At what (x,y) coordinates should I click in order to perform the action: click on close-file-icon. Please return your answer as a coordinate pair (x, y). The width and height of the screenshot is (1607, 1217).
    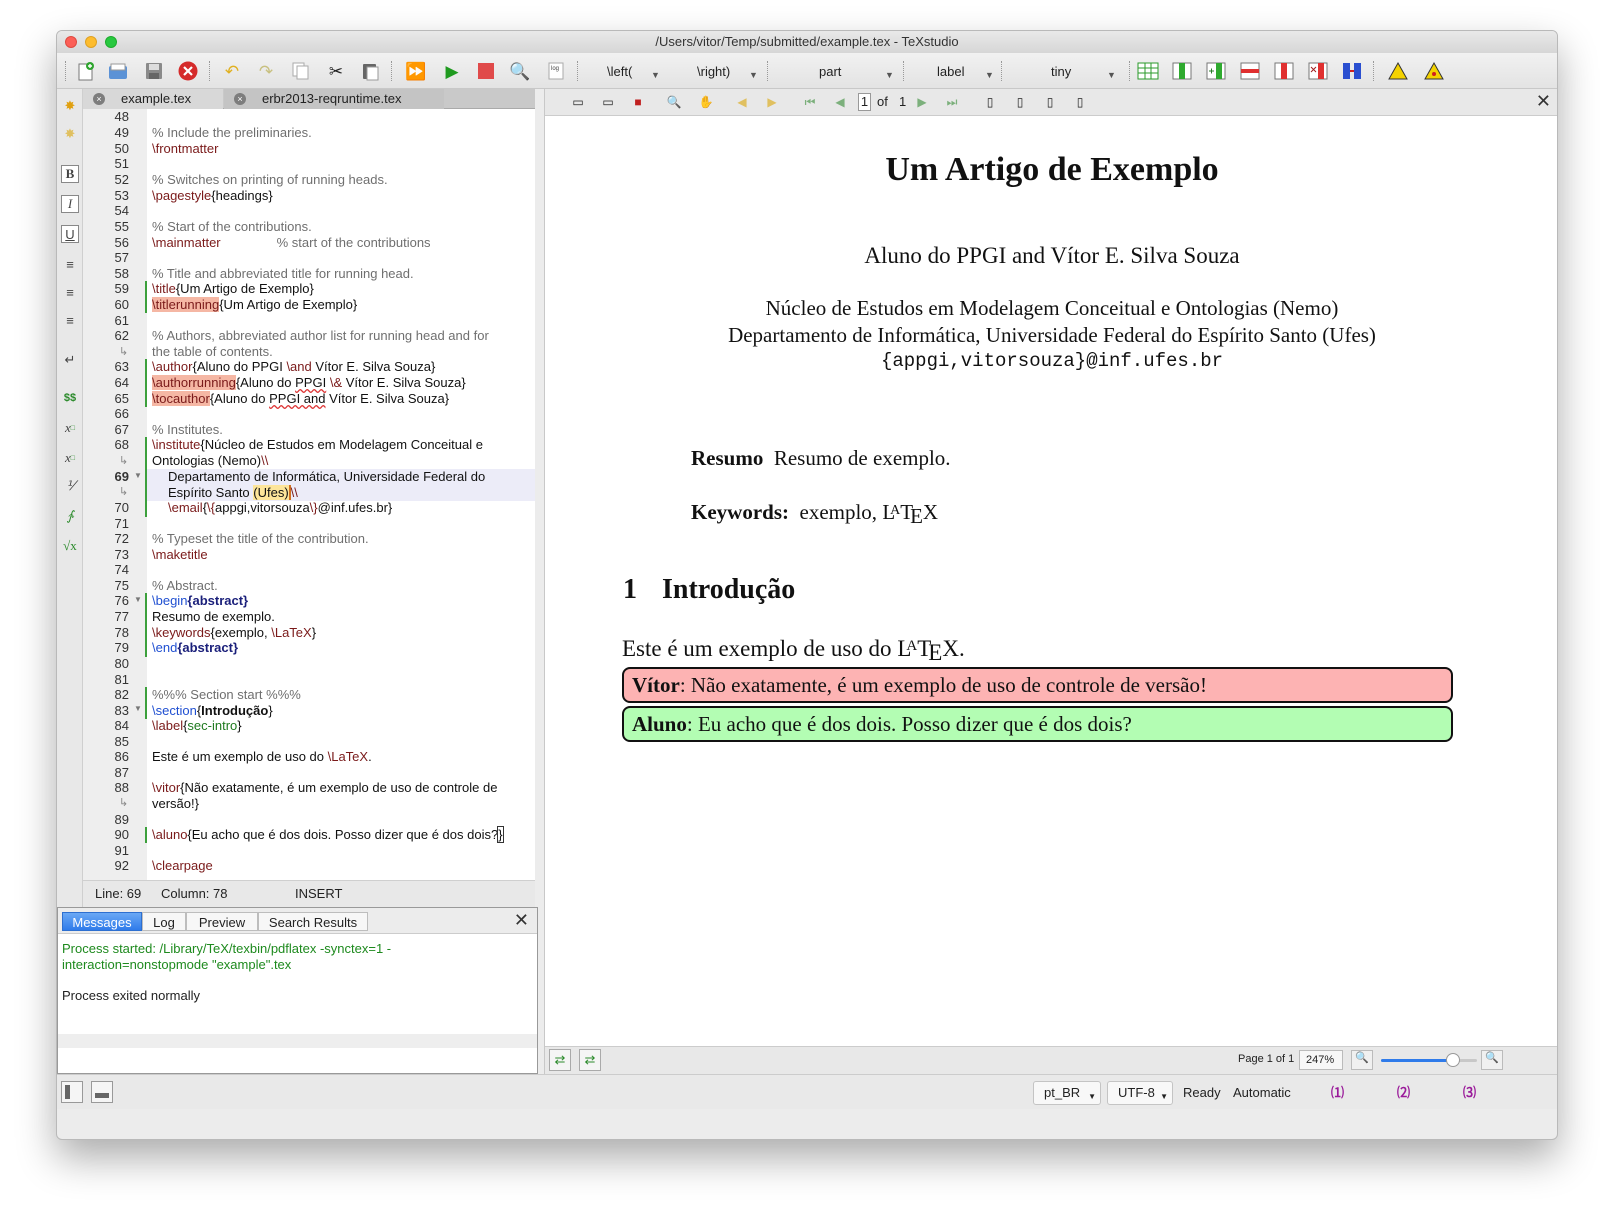
    Looking at the image, I should click on (188, 71).